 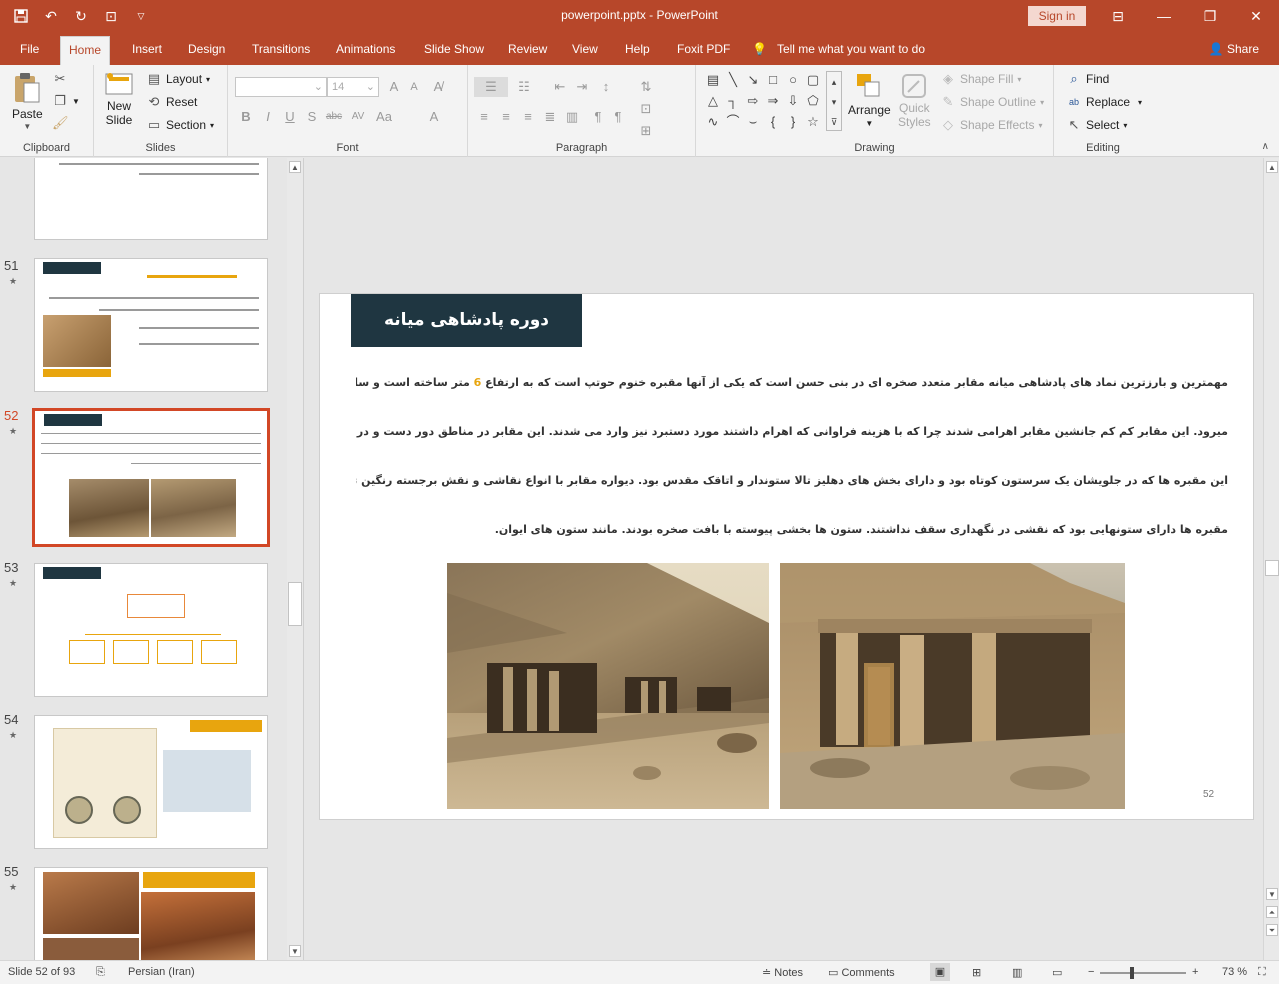 I want to click on justify-button: ≣, so click(x=550, y=117).